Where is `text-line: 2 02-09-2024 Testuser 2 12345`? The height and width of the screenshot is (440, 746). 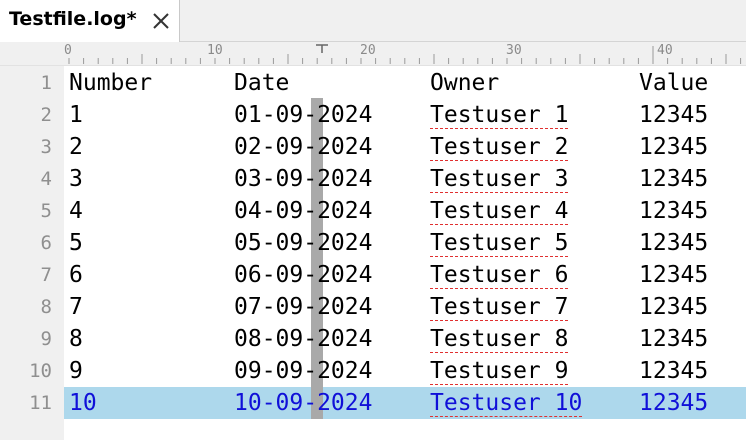 text-line: 2 02-09-2024 Testuser 2 12345 is located at coordinates (405, 147).